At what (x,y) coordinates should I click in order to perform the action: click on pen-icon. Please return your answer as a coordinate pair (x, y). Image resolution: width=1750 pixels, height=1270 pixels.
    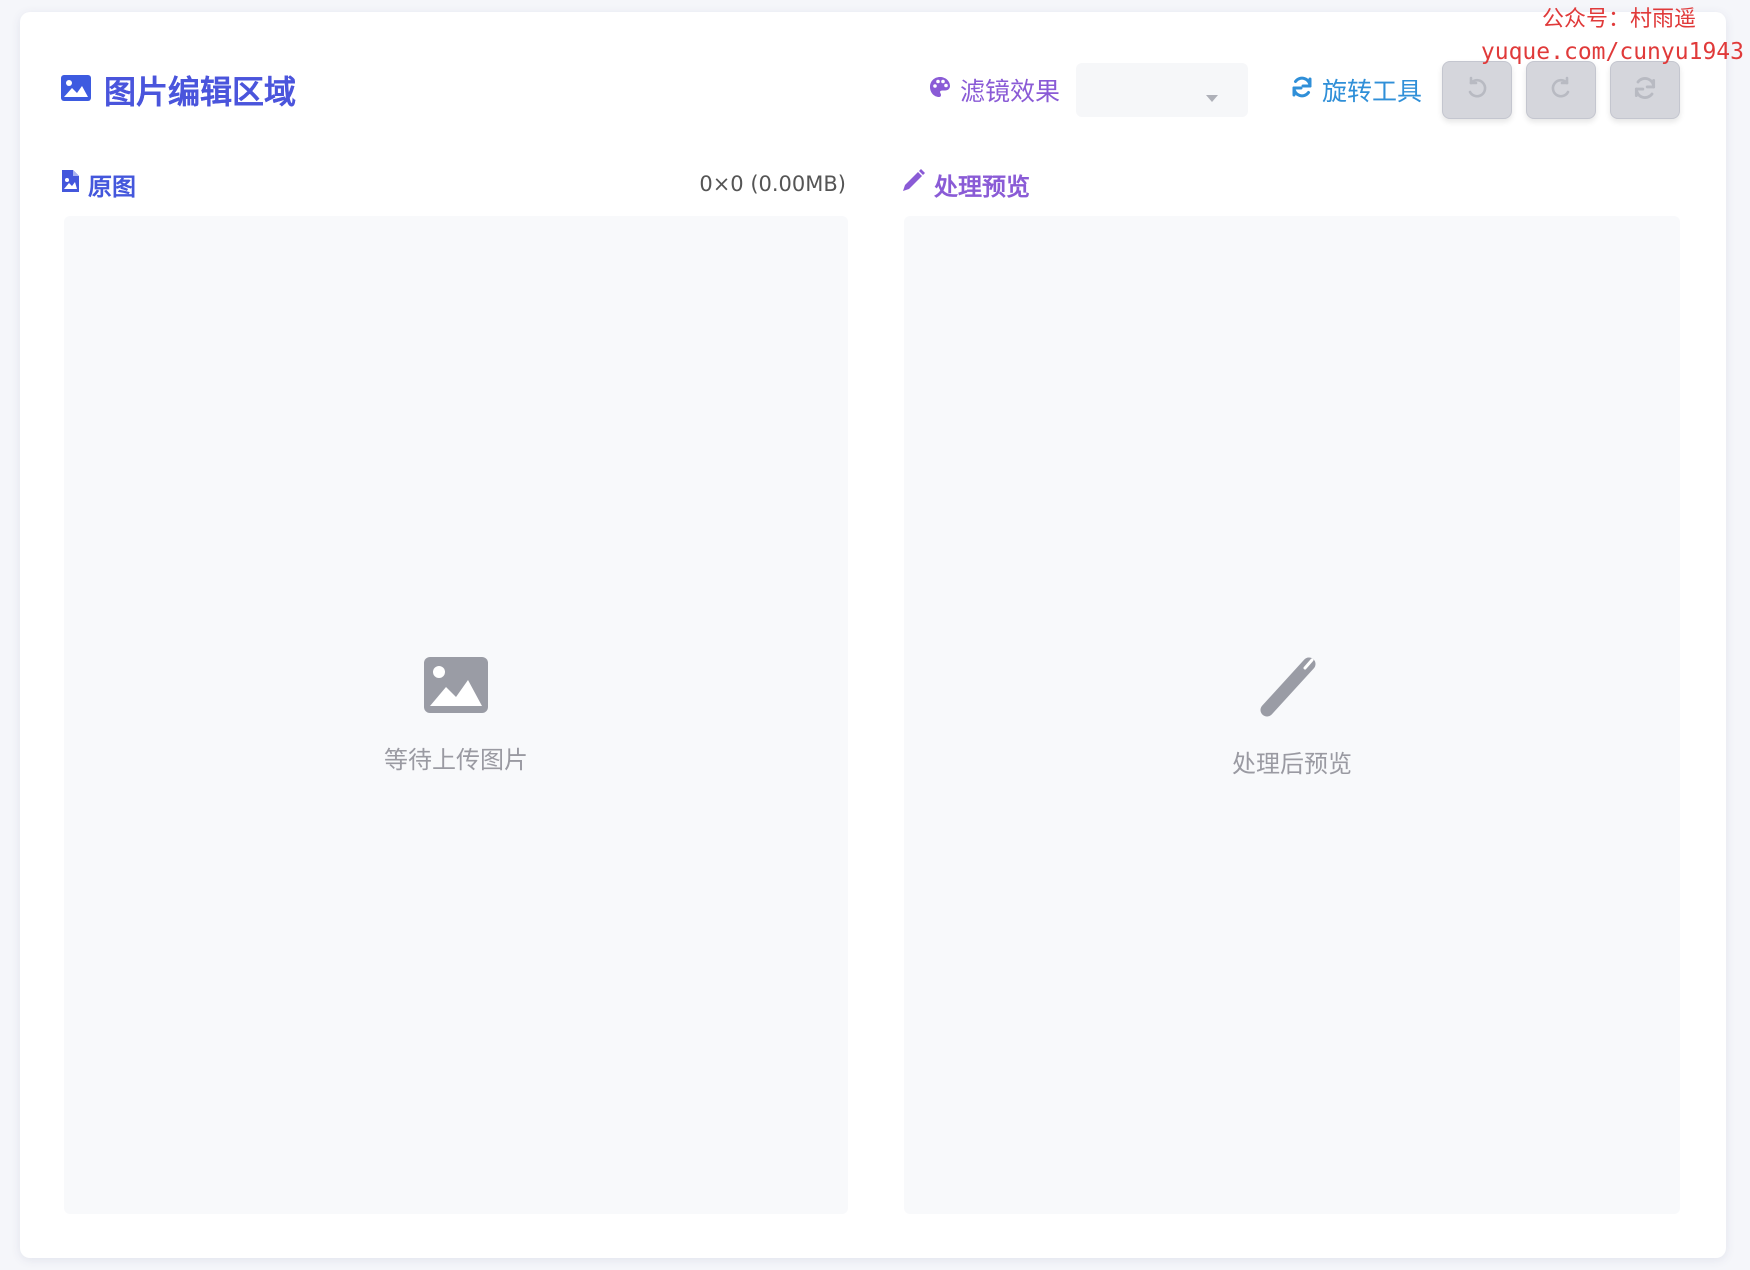
    Looking at the image, I should click on (913, 184).